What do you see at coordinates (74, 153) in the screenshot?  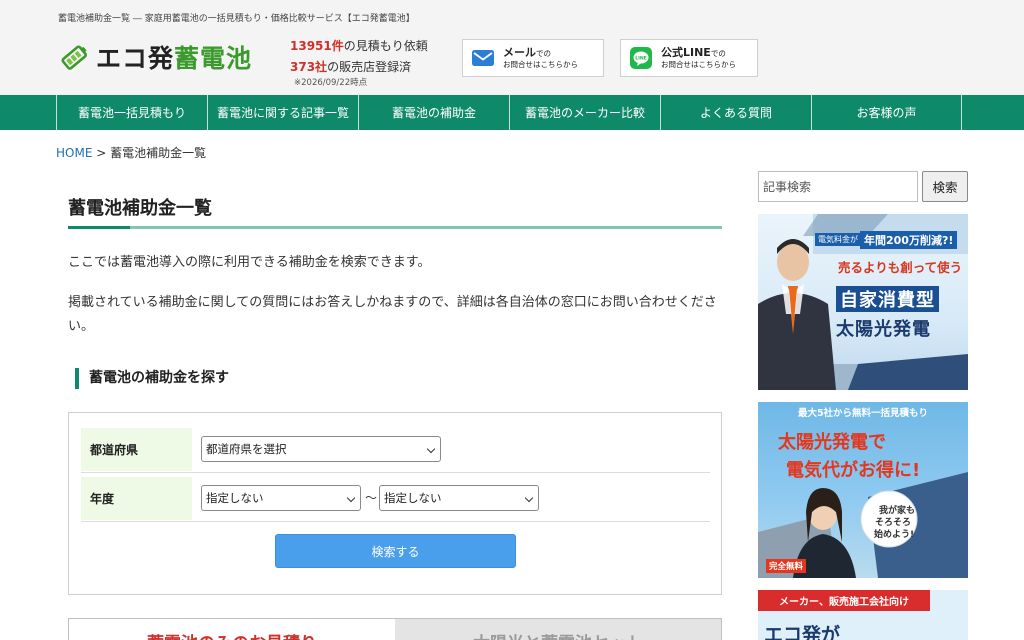 I see `breadcrumb-home-link: HOME` at bounding box center [74, 153].